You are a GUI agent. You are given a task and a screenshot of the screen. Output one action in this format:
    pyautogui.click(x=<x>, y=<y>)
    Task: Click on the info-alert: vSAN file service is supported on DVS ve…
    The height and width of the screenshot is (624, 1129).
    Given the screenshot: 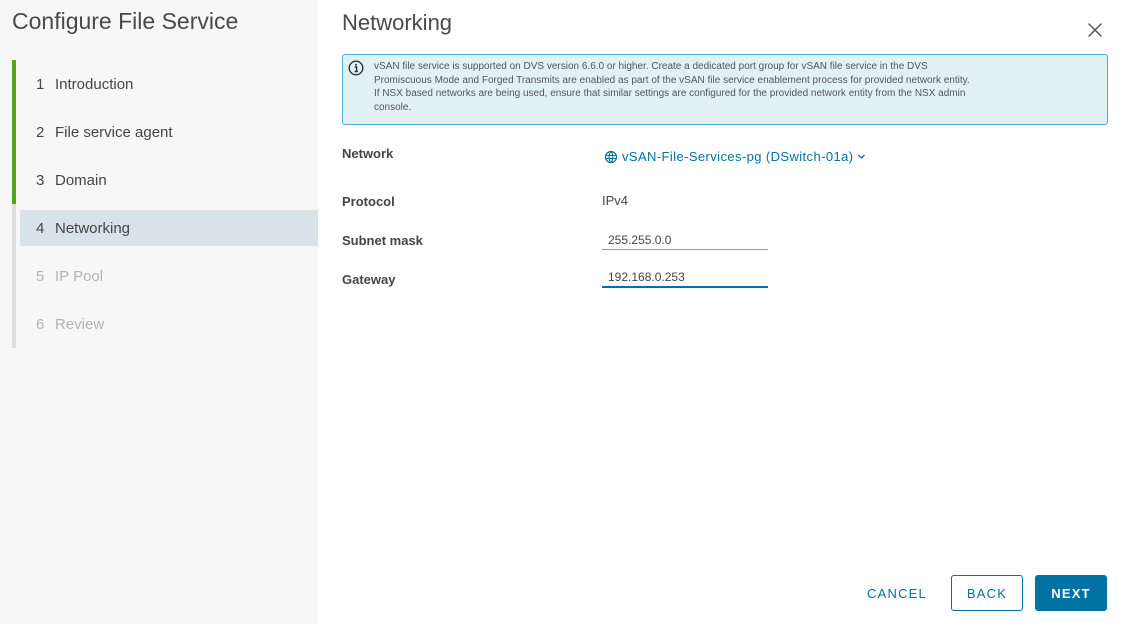 What is the action you would take?
    pyautogui.click(x=725, y=89)
    